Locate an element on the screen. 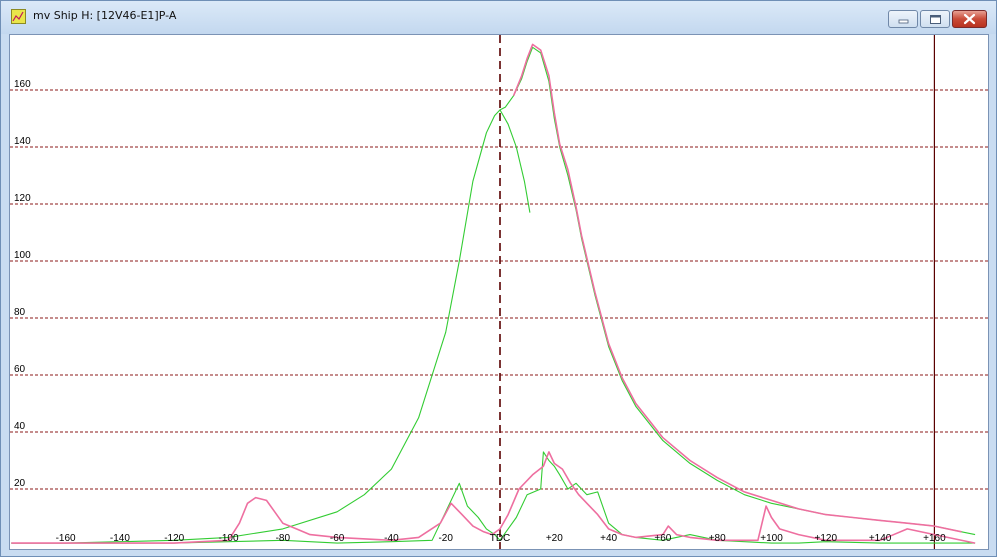 This screenshot has height=557, width=997. x-tick-label--40: -40 is located at coordinates (391, 538).